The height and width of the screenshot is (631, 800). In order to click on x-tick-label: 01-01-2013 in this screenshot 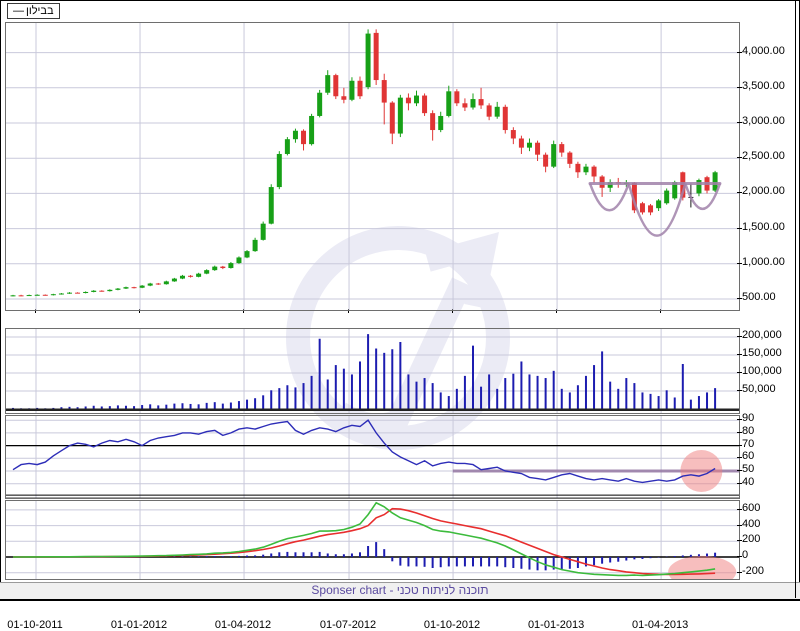, I will do `click(556, 625)`.